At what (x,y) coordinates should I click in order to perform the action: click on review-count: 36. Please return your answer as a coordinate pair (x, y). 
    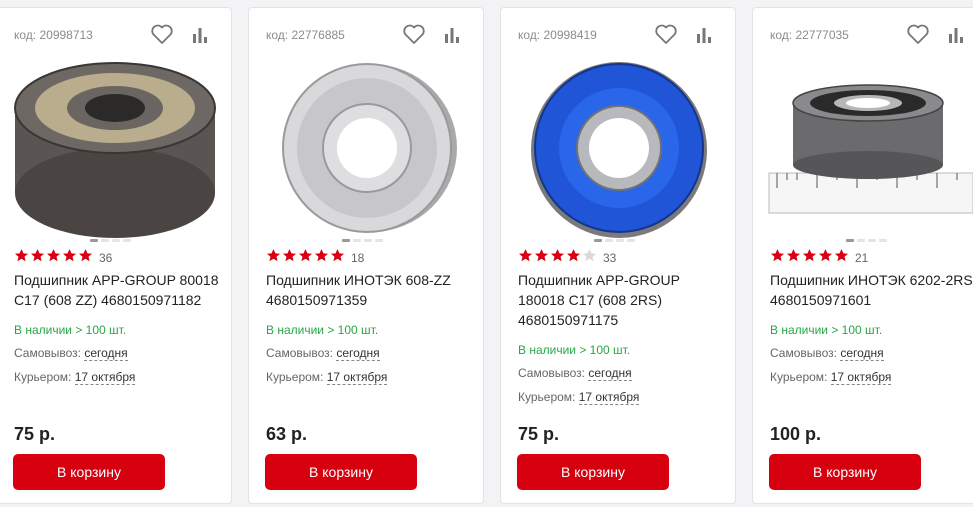
    Looking at the image, I should click on (105, 258).